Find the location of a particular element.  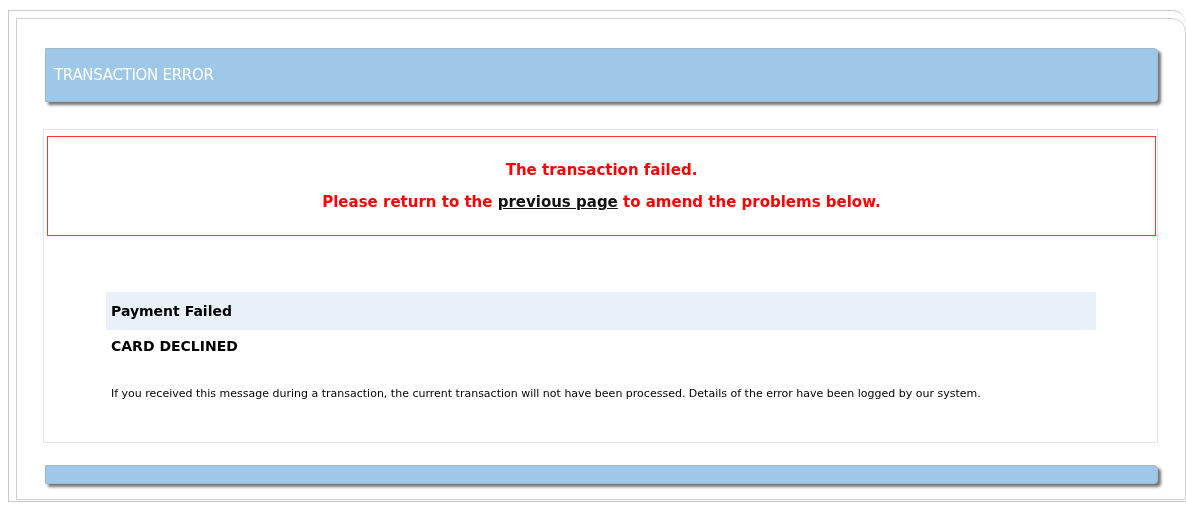

decline-status: CARD DECLINED is located at coordinates (175, 346).